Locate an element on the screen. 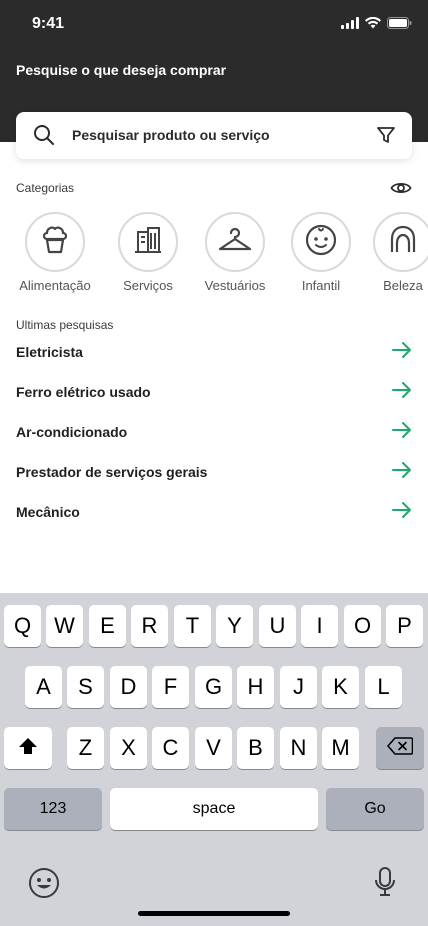  key-v: V is located at coordinates (213, 748).